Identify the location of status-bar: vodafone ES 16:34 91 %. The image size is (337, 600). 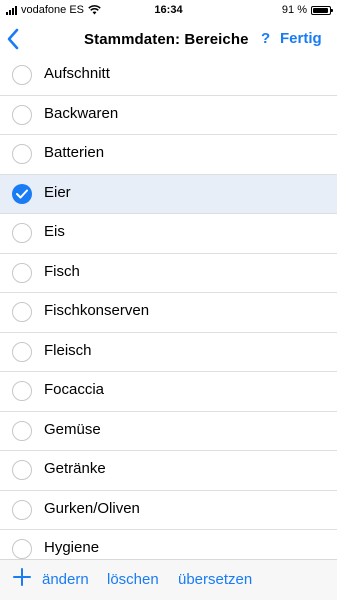
(168, 10).